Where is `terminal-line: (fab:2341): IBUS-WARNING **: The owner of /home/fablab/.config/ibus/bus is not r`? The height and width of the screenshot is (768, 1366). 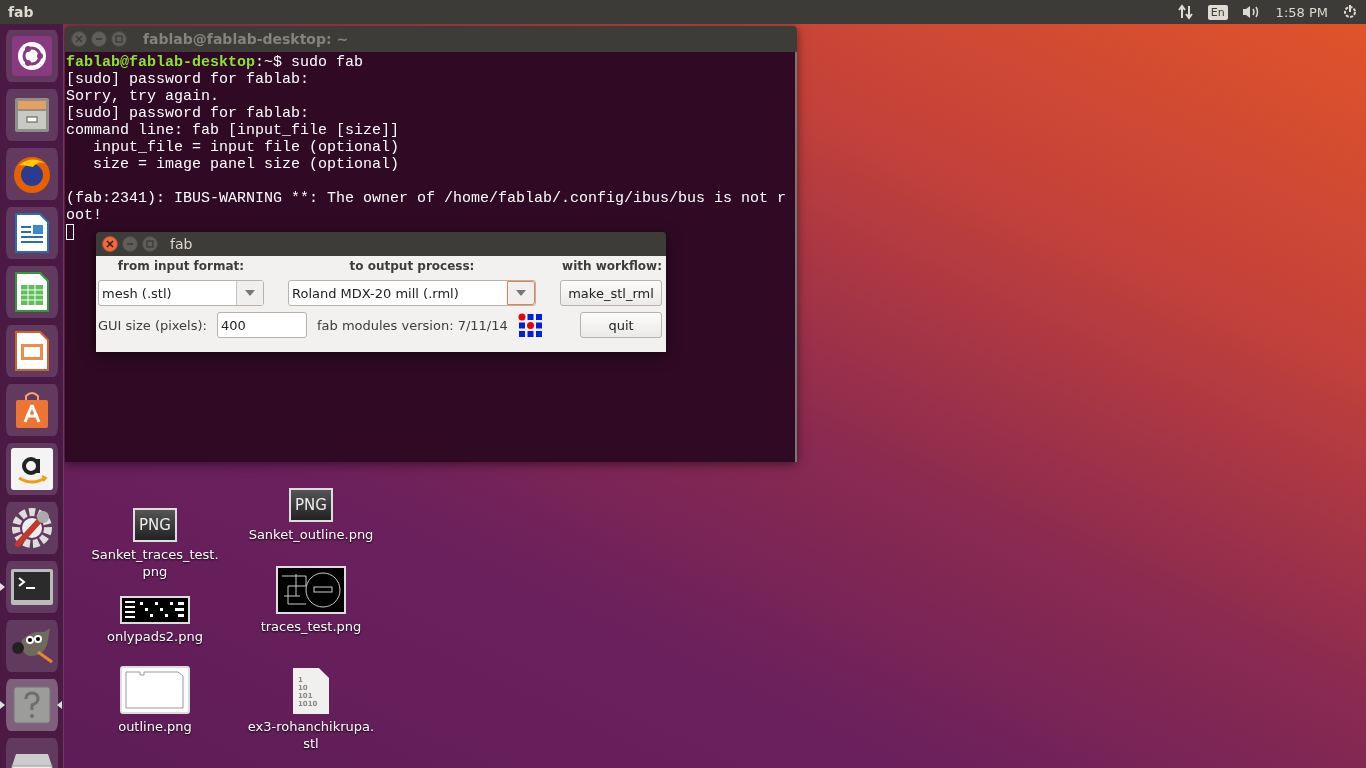
terminal-line: (fab:2341): IBUS-WARNING **: The owner of /home/fablab/.config/ibus/bus is not r is located at coordinates (427, 198).